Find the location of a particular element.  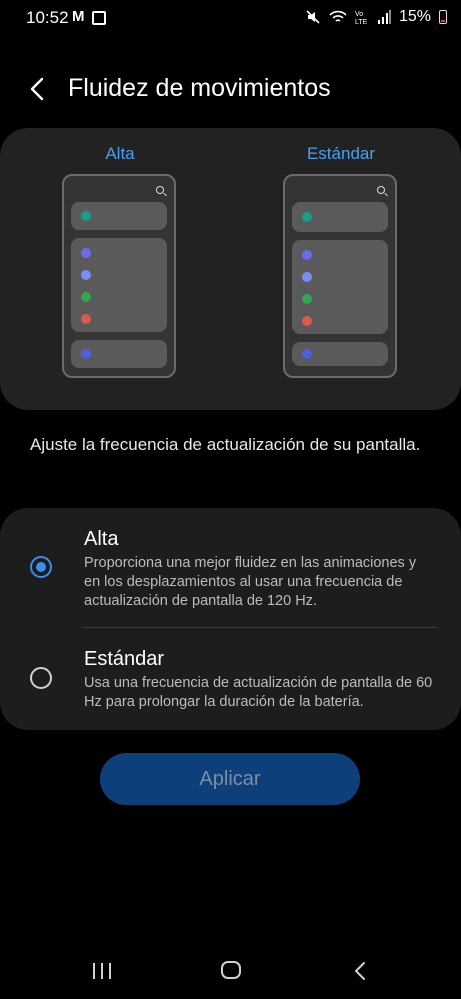

gmail-icon: M is located at coordinates (78, 16).